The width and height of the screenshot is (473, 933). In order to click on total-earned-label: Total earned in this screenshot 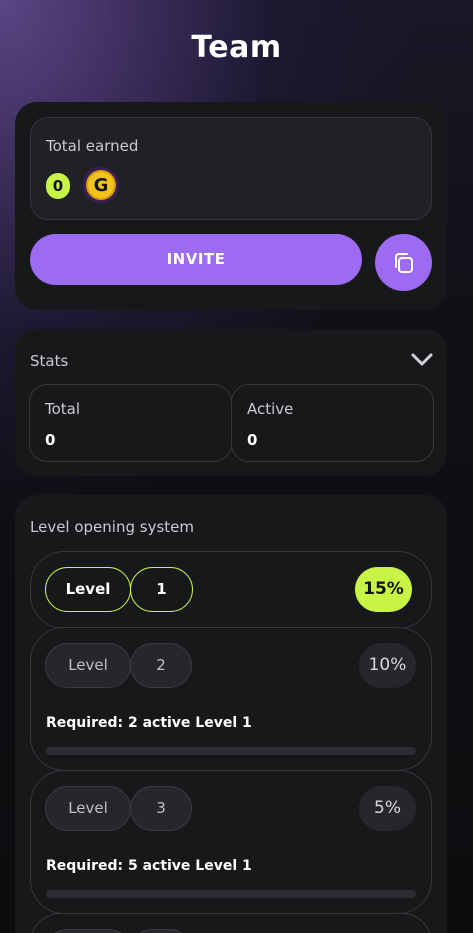, I will do `click(92, 146)`.